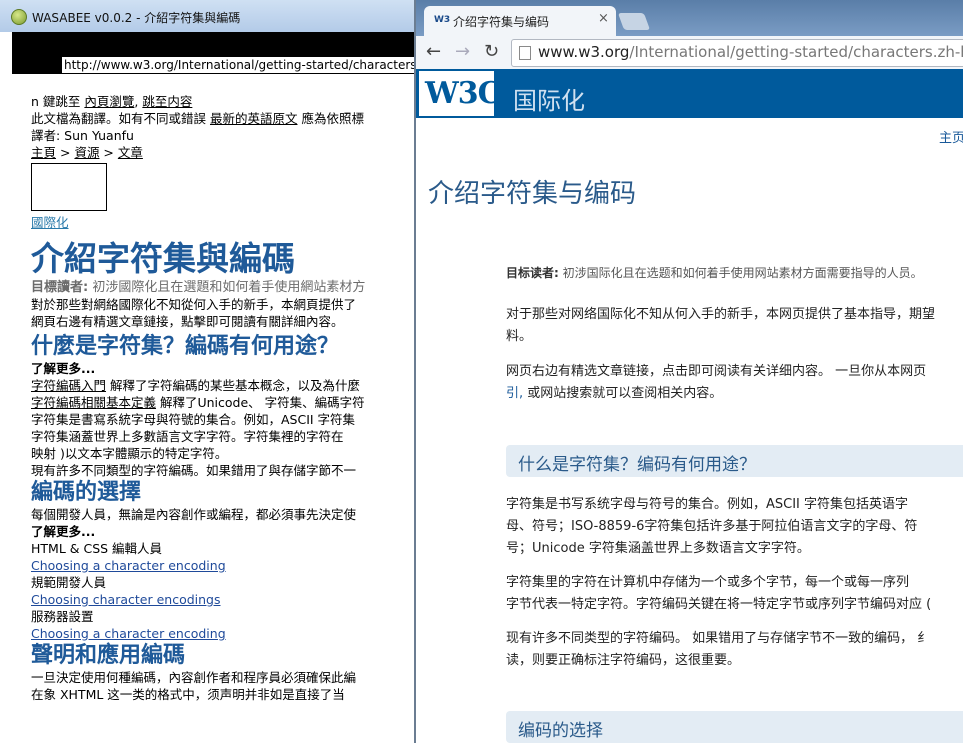  What do you see at coordinates (491, 52) in the screenshot?
I see `reload-icon: ↻` at bounding box center [491, 52].